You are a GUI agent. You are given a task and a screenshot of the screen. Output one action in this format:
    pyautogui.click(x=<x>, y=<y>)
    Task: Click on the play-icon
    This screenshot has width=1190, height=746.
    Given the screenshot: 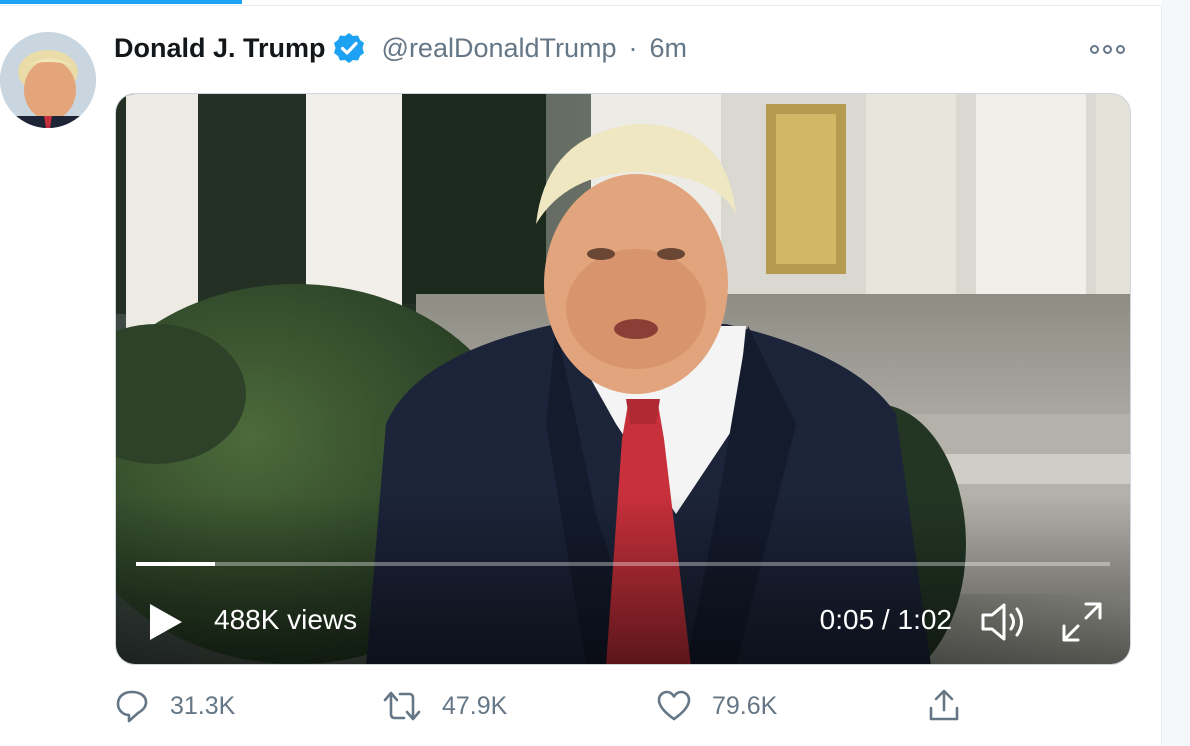 What is the action you would take?
    pyautogui.click(x=166, y=622)
    